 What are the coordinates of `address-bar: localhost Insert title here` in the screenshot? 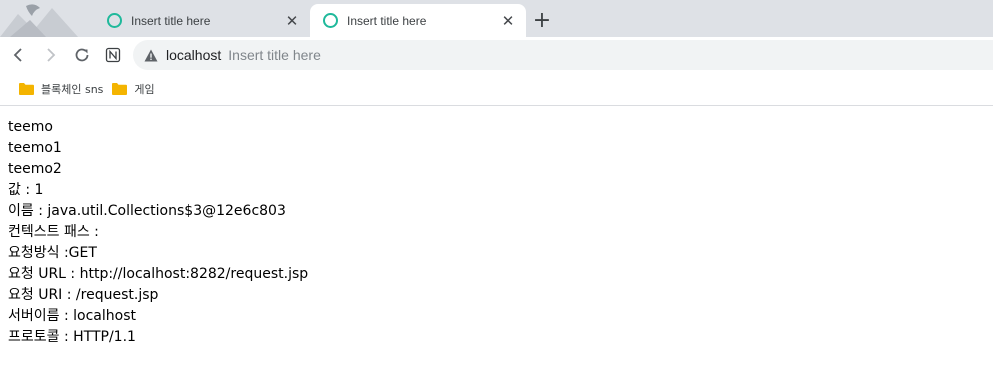 It's located at (563, 55).